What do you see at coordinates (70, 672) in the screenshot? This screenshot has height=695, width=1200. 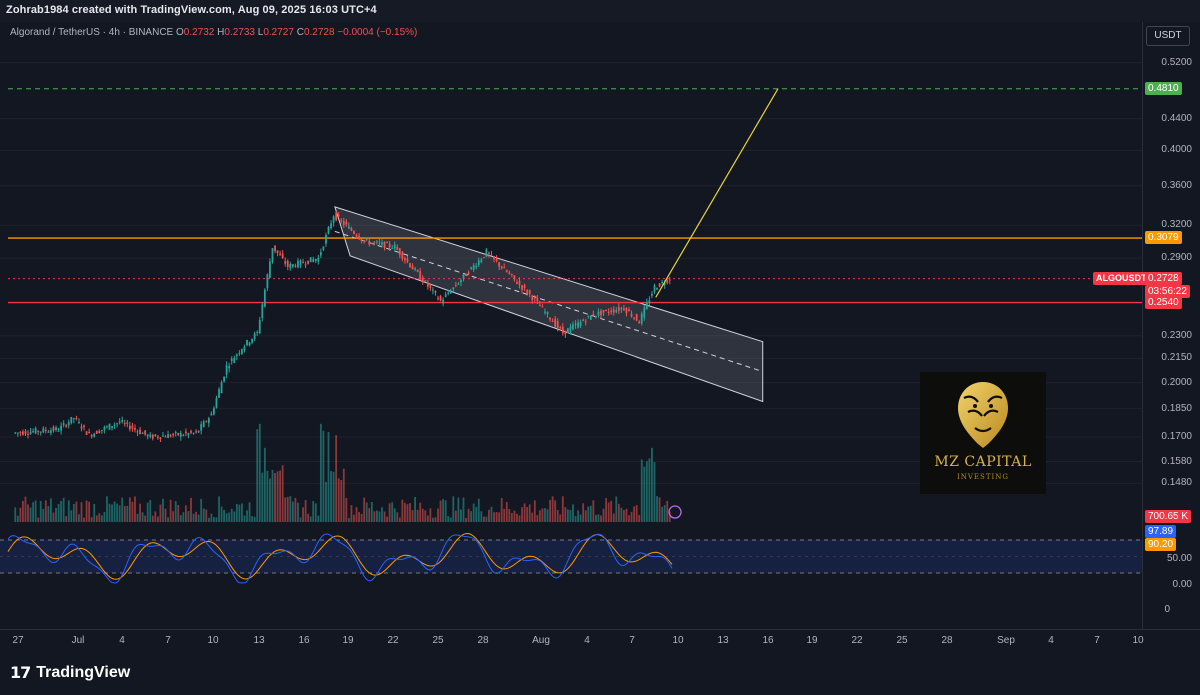 I see `tradingview-logo: 17 TradingView` at bounding box center [70, 672].